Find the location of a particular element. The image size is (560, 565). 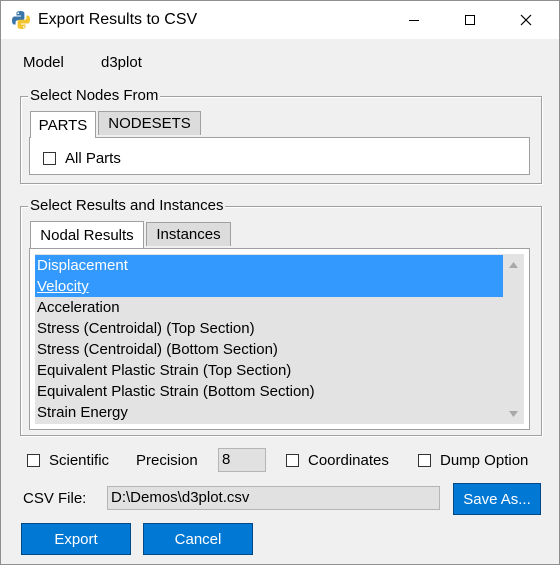

cancel-button: Cancel is located at coordinates (198, 539).